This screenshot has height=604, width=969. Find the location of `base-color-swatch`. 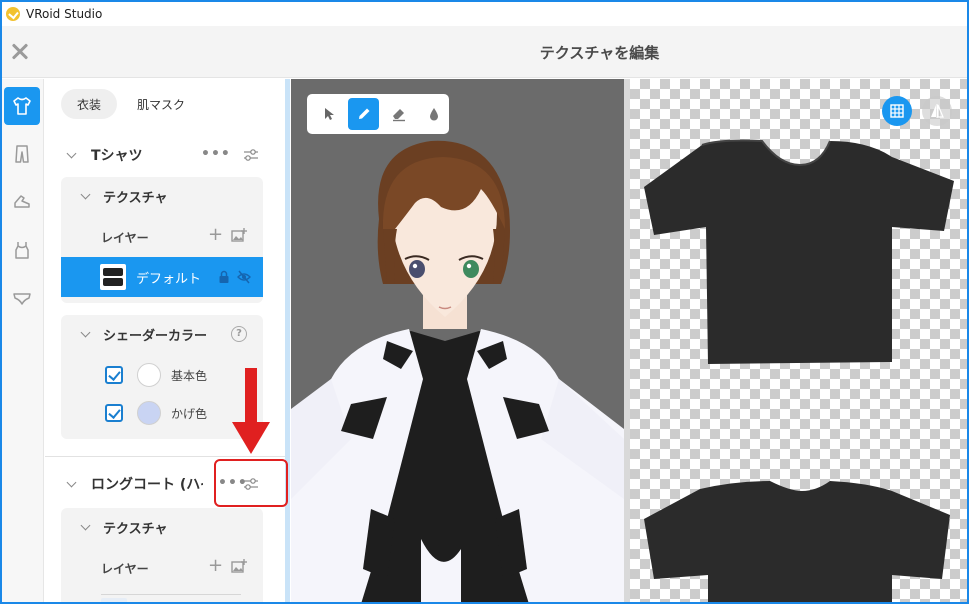

base-color-swatch is located at coordinates (149, 375).